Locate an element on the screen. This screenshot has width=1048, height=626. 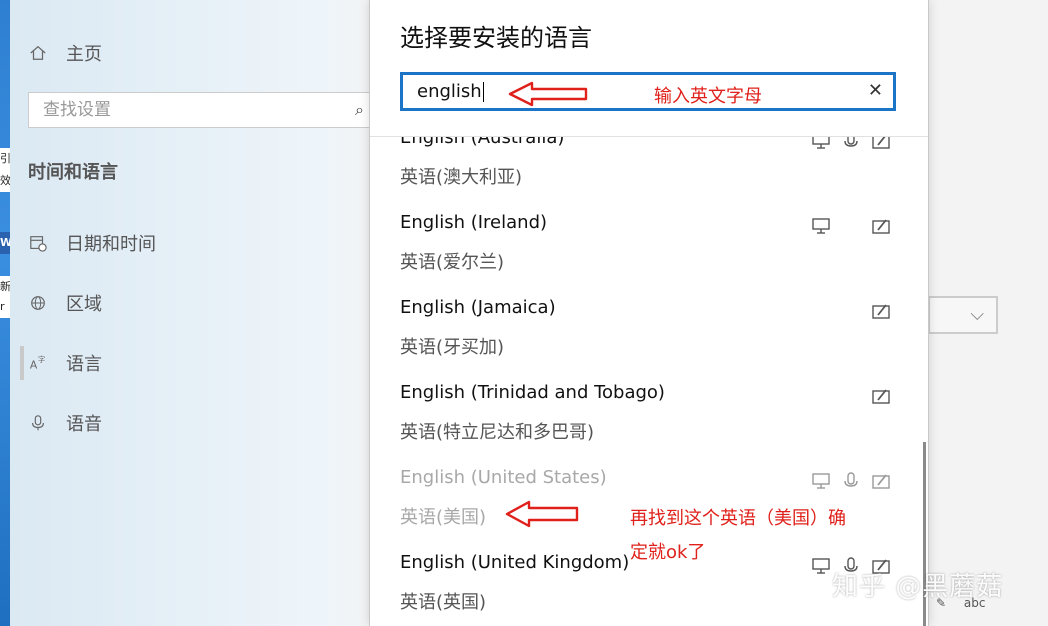
language-english-name: English (Ireland) is located at coordinates (474, 222).